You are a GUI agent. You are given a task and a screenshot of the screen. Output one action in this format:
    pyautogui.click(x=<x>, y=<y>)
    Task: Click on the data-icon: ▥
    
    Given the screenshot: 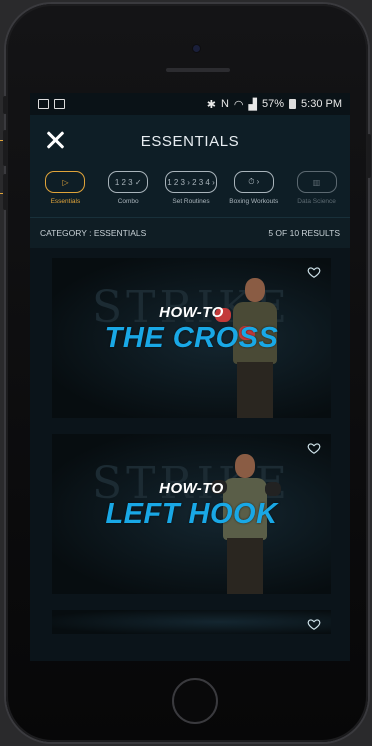 What is the action you would take?
    pyautogui.click(x=316, y=182)
    